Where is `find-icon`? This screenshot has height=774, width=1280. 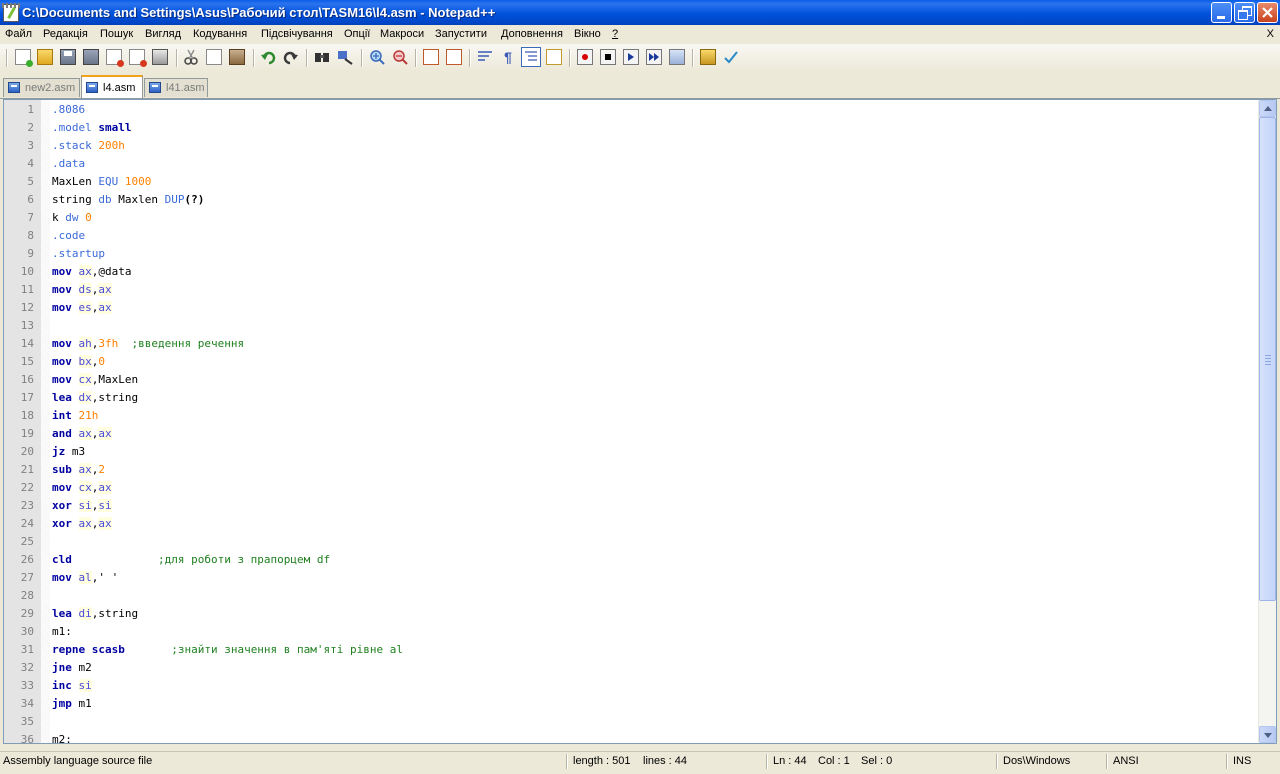
find-icon is located at coordinates (322, 57).